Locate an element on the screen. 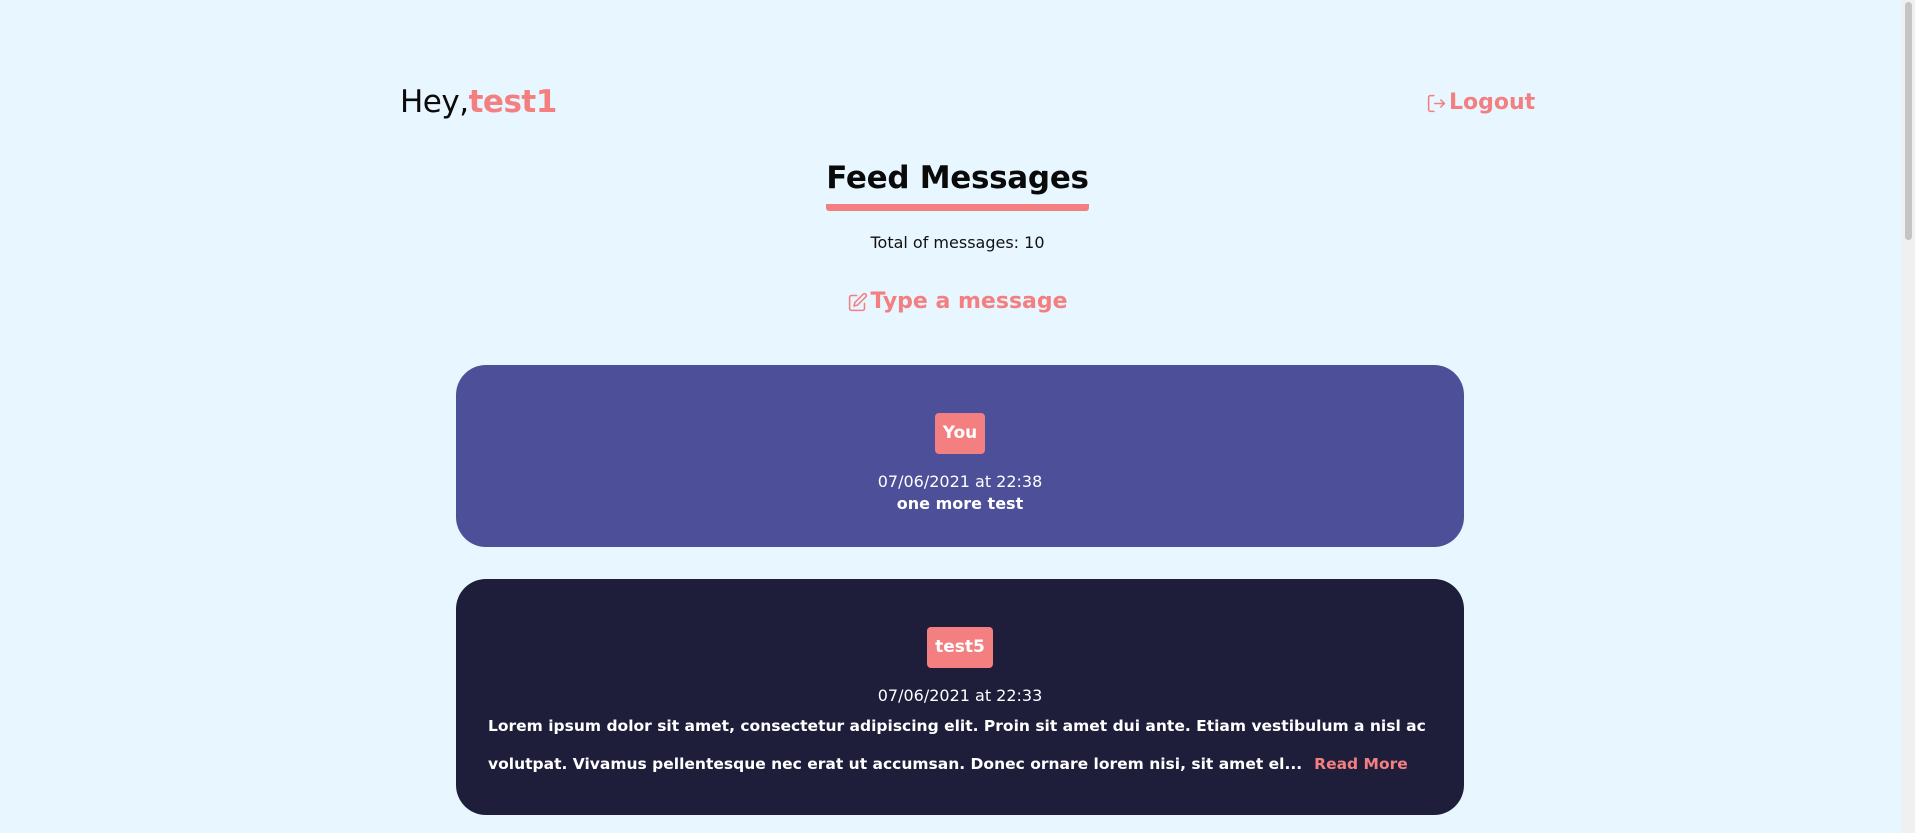  logout-icon is located at coordinates (1436, 103).